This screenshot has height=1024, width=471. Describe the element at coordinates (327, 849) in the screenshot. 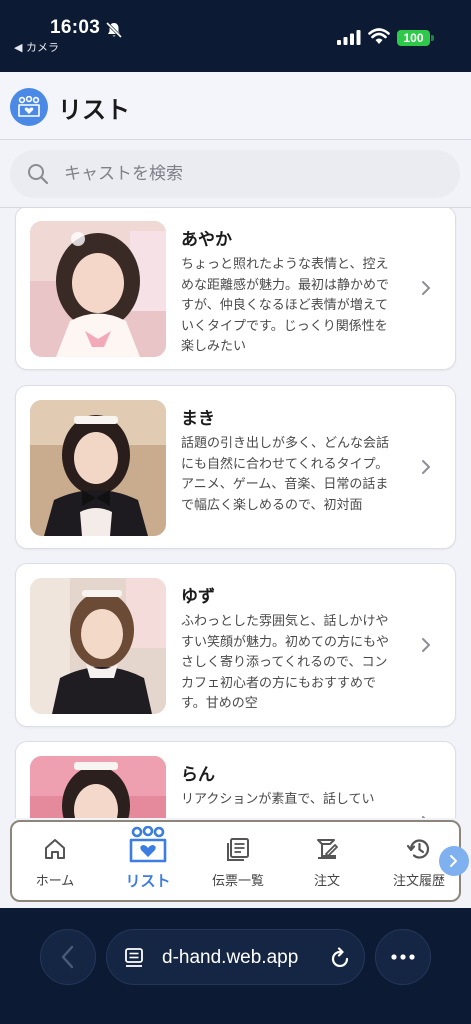

I see `order-icon` at that location.